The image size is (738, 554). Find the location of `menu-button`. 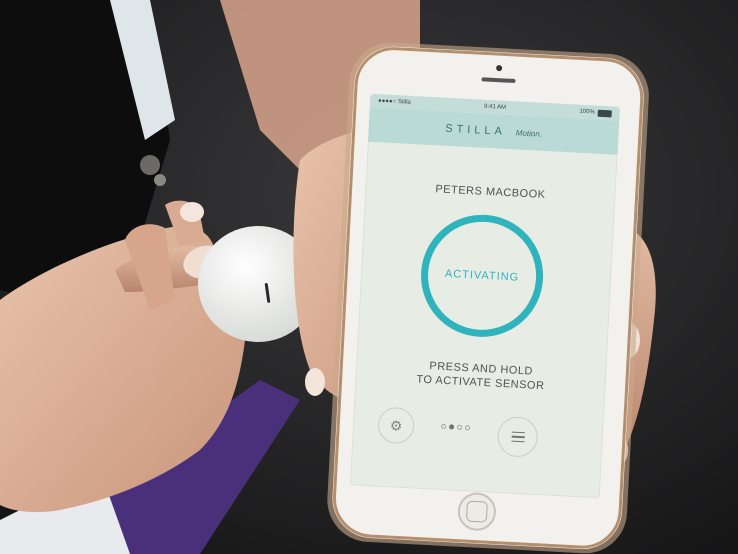

menu-button is located at coordinates (517, 436).